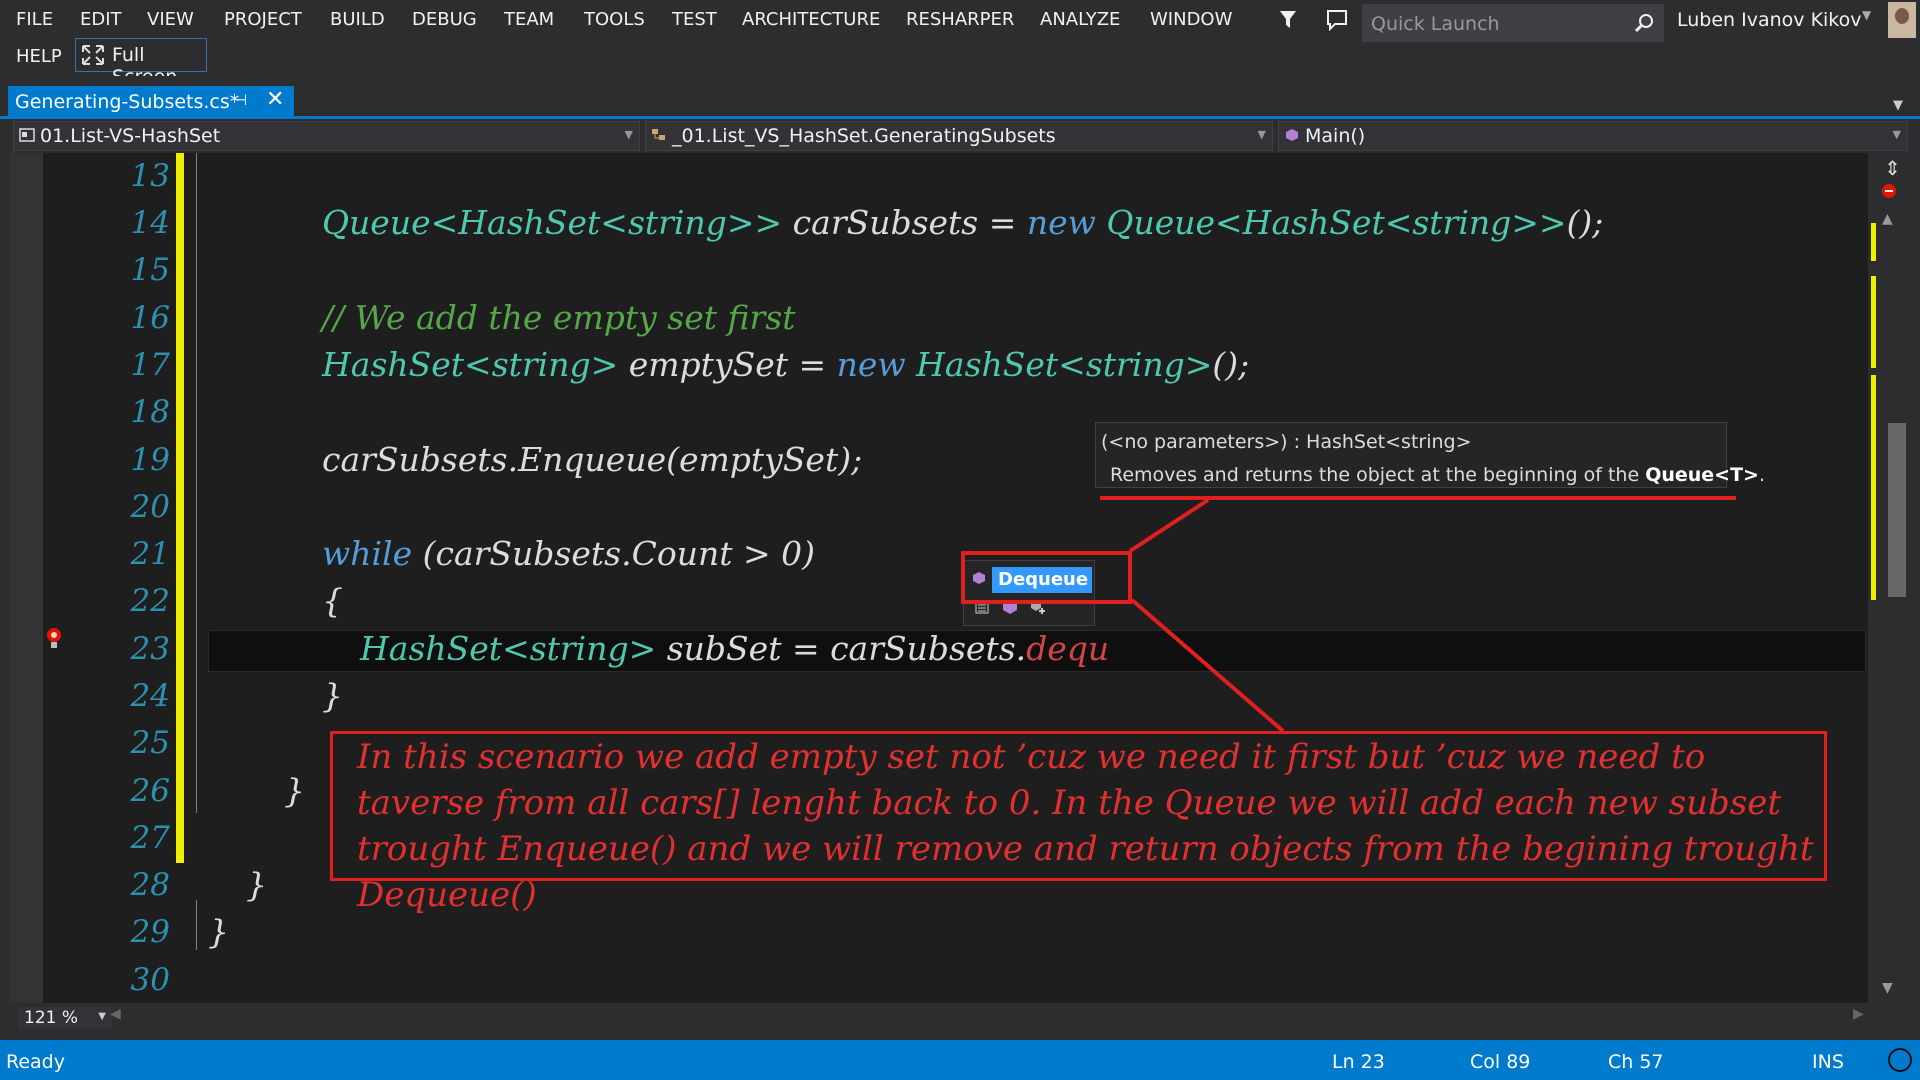  I want to click on scroll-thumb, so click(1897, 510).